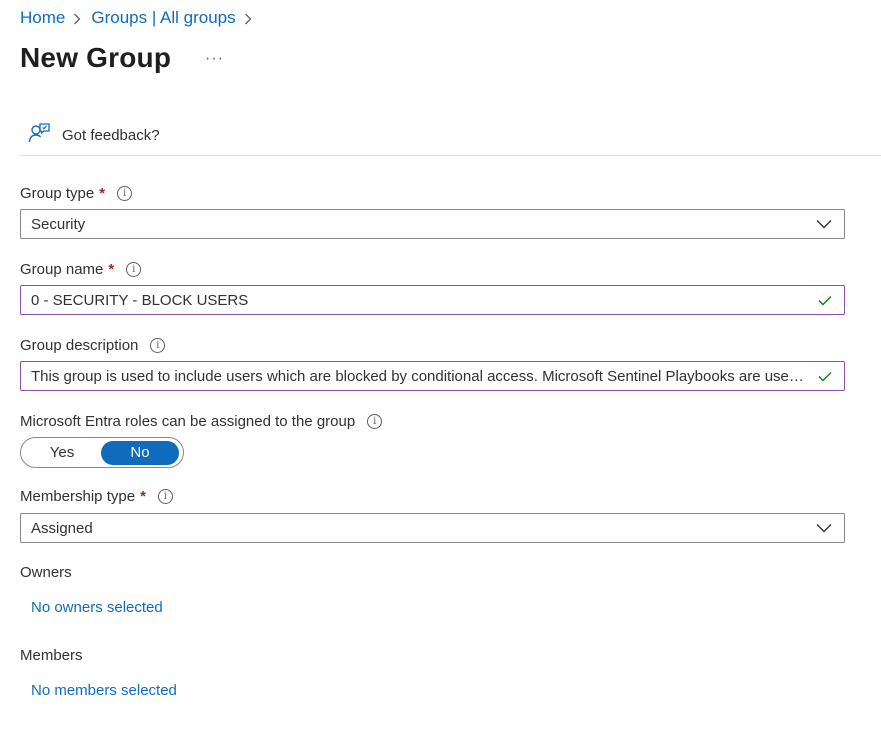  I want to click on owners-link: No owners selected, so click(97, 607).